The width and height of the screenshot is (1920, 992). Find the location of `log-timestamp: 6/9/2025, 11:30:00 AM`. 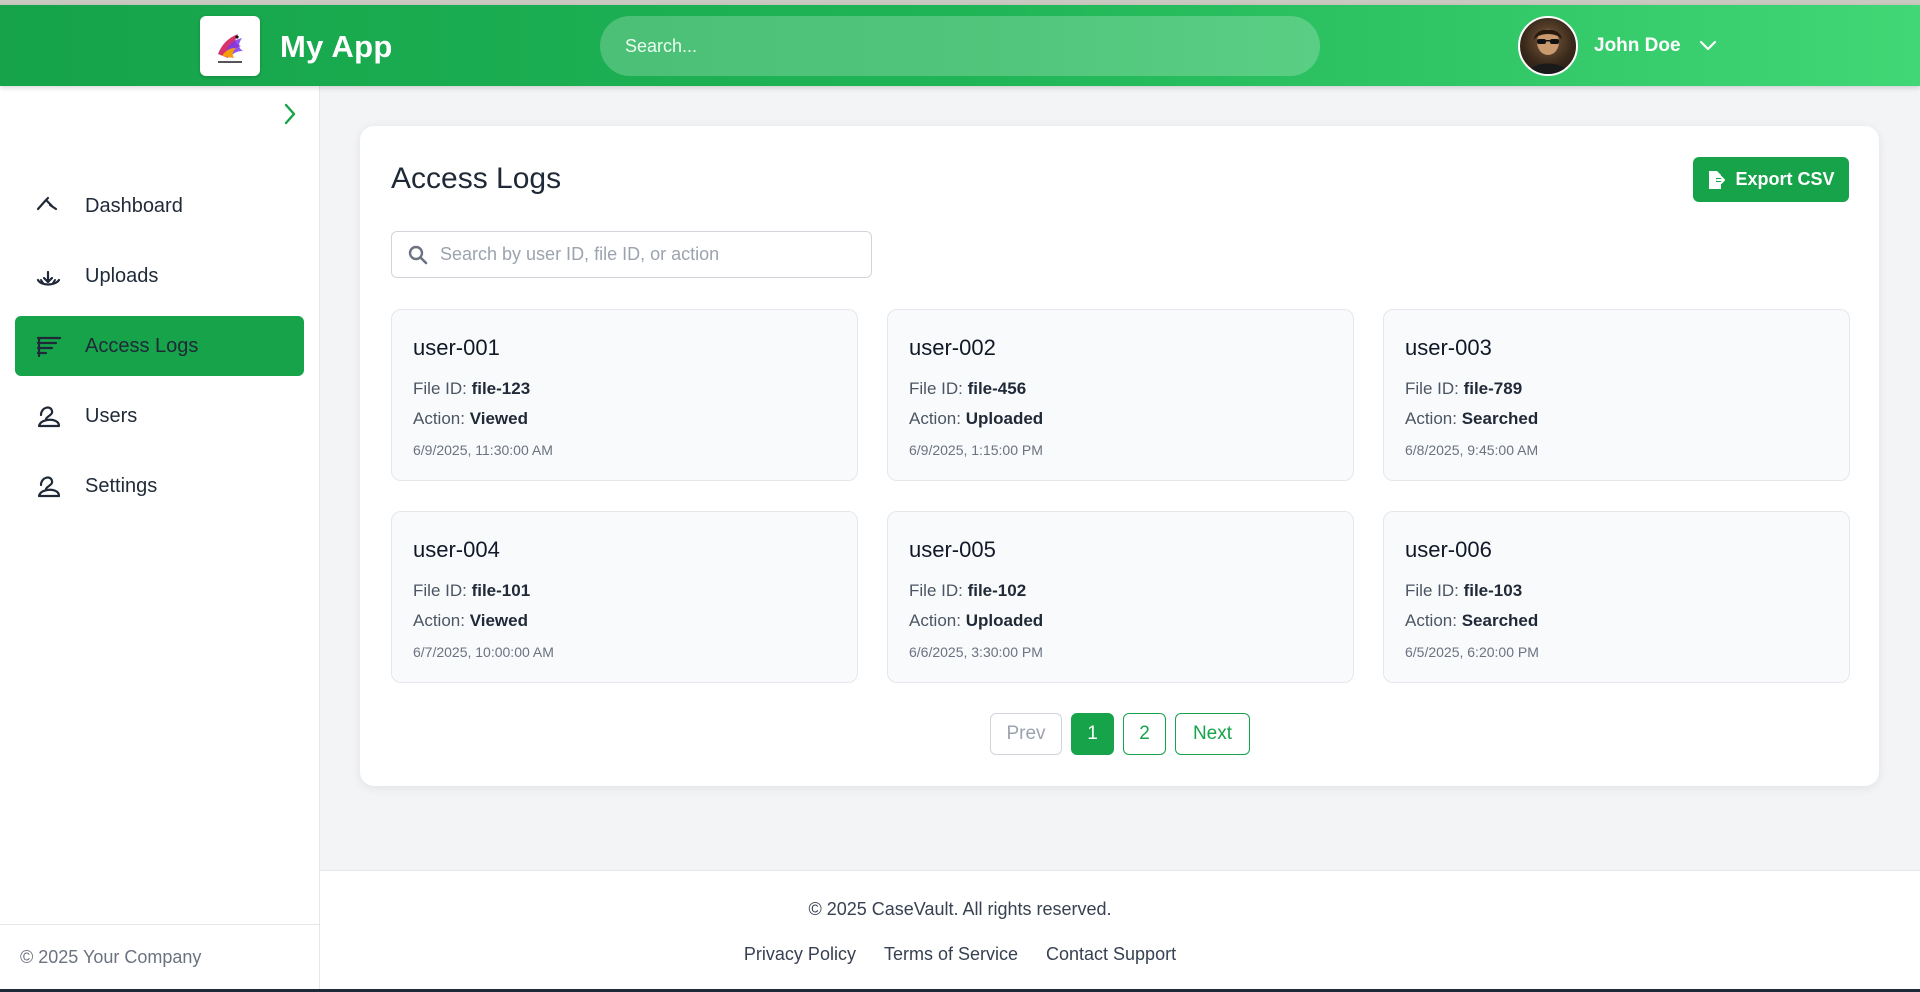

log-timestamp: 6/9/2025, 11:30:00 AM is located at coordinates (483, 450).